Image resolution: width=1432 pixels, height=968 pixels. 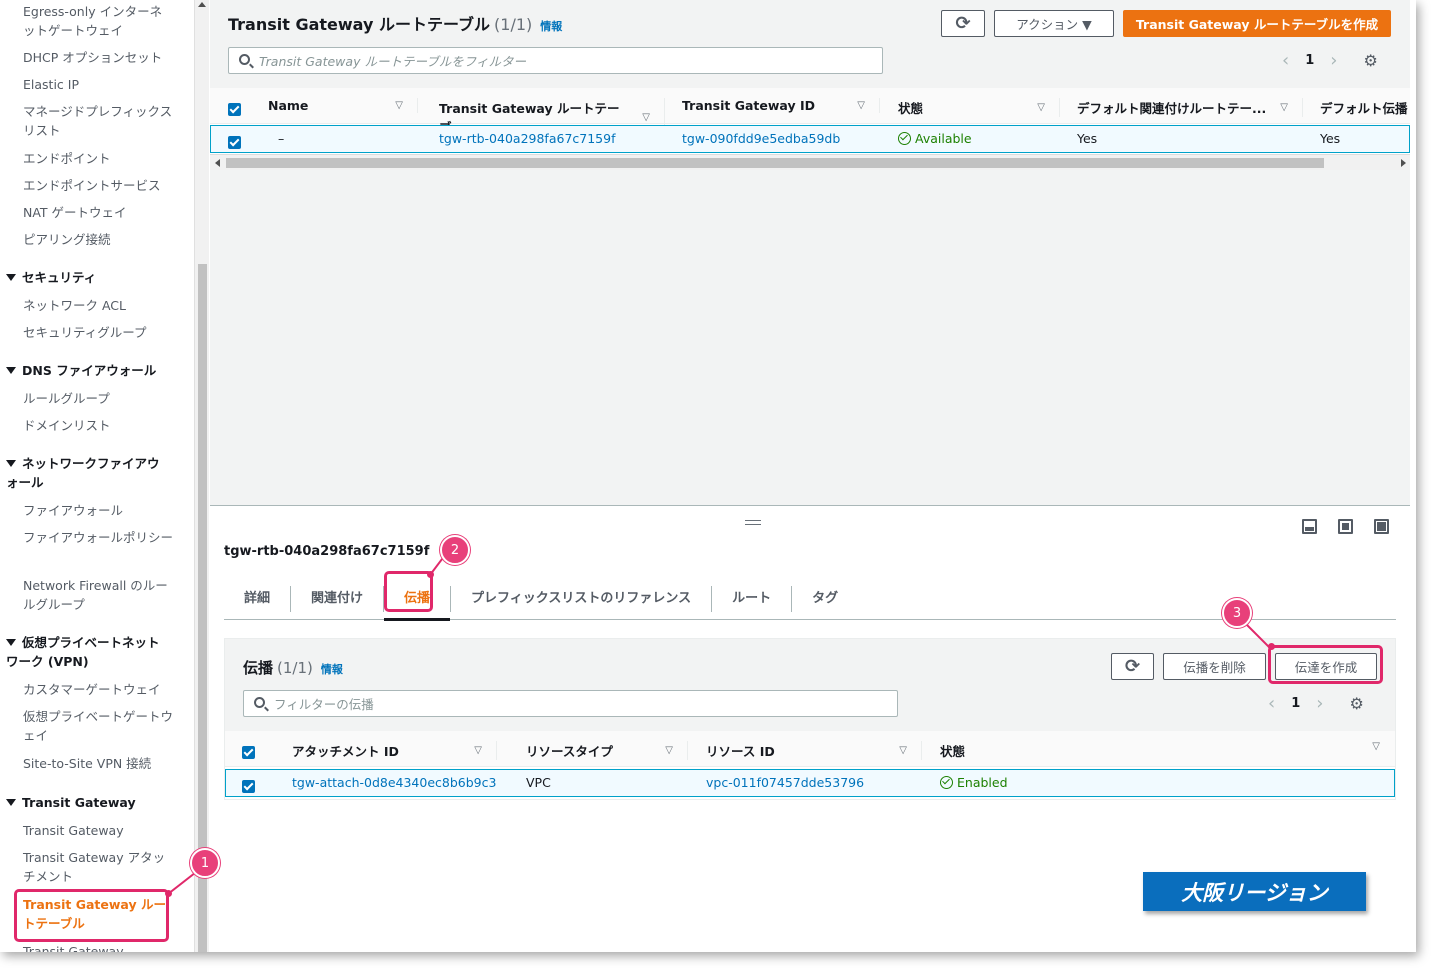 What do you see at coordinates (338, 598) in the screenshot?
I see `tab-associations: 関連付け` at bounding box center [338, 598].